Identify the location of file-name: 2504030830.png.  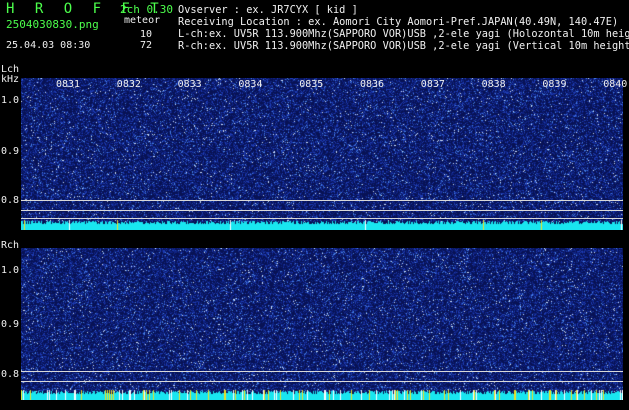
(52, 24).